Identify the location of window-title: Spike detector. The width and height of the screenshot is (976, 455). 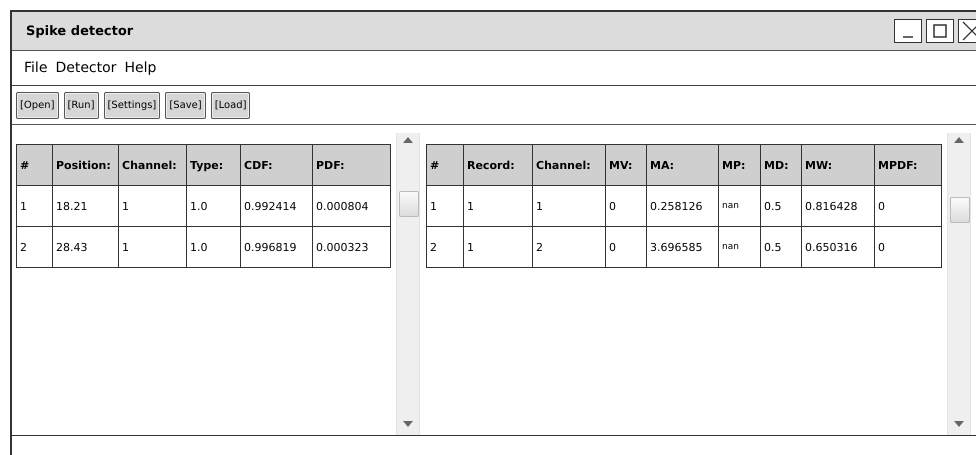
(80, 31).